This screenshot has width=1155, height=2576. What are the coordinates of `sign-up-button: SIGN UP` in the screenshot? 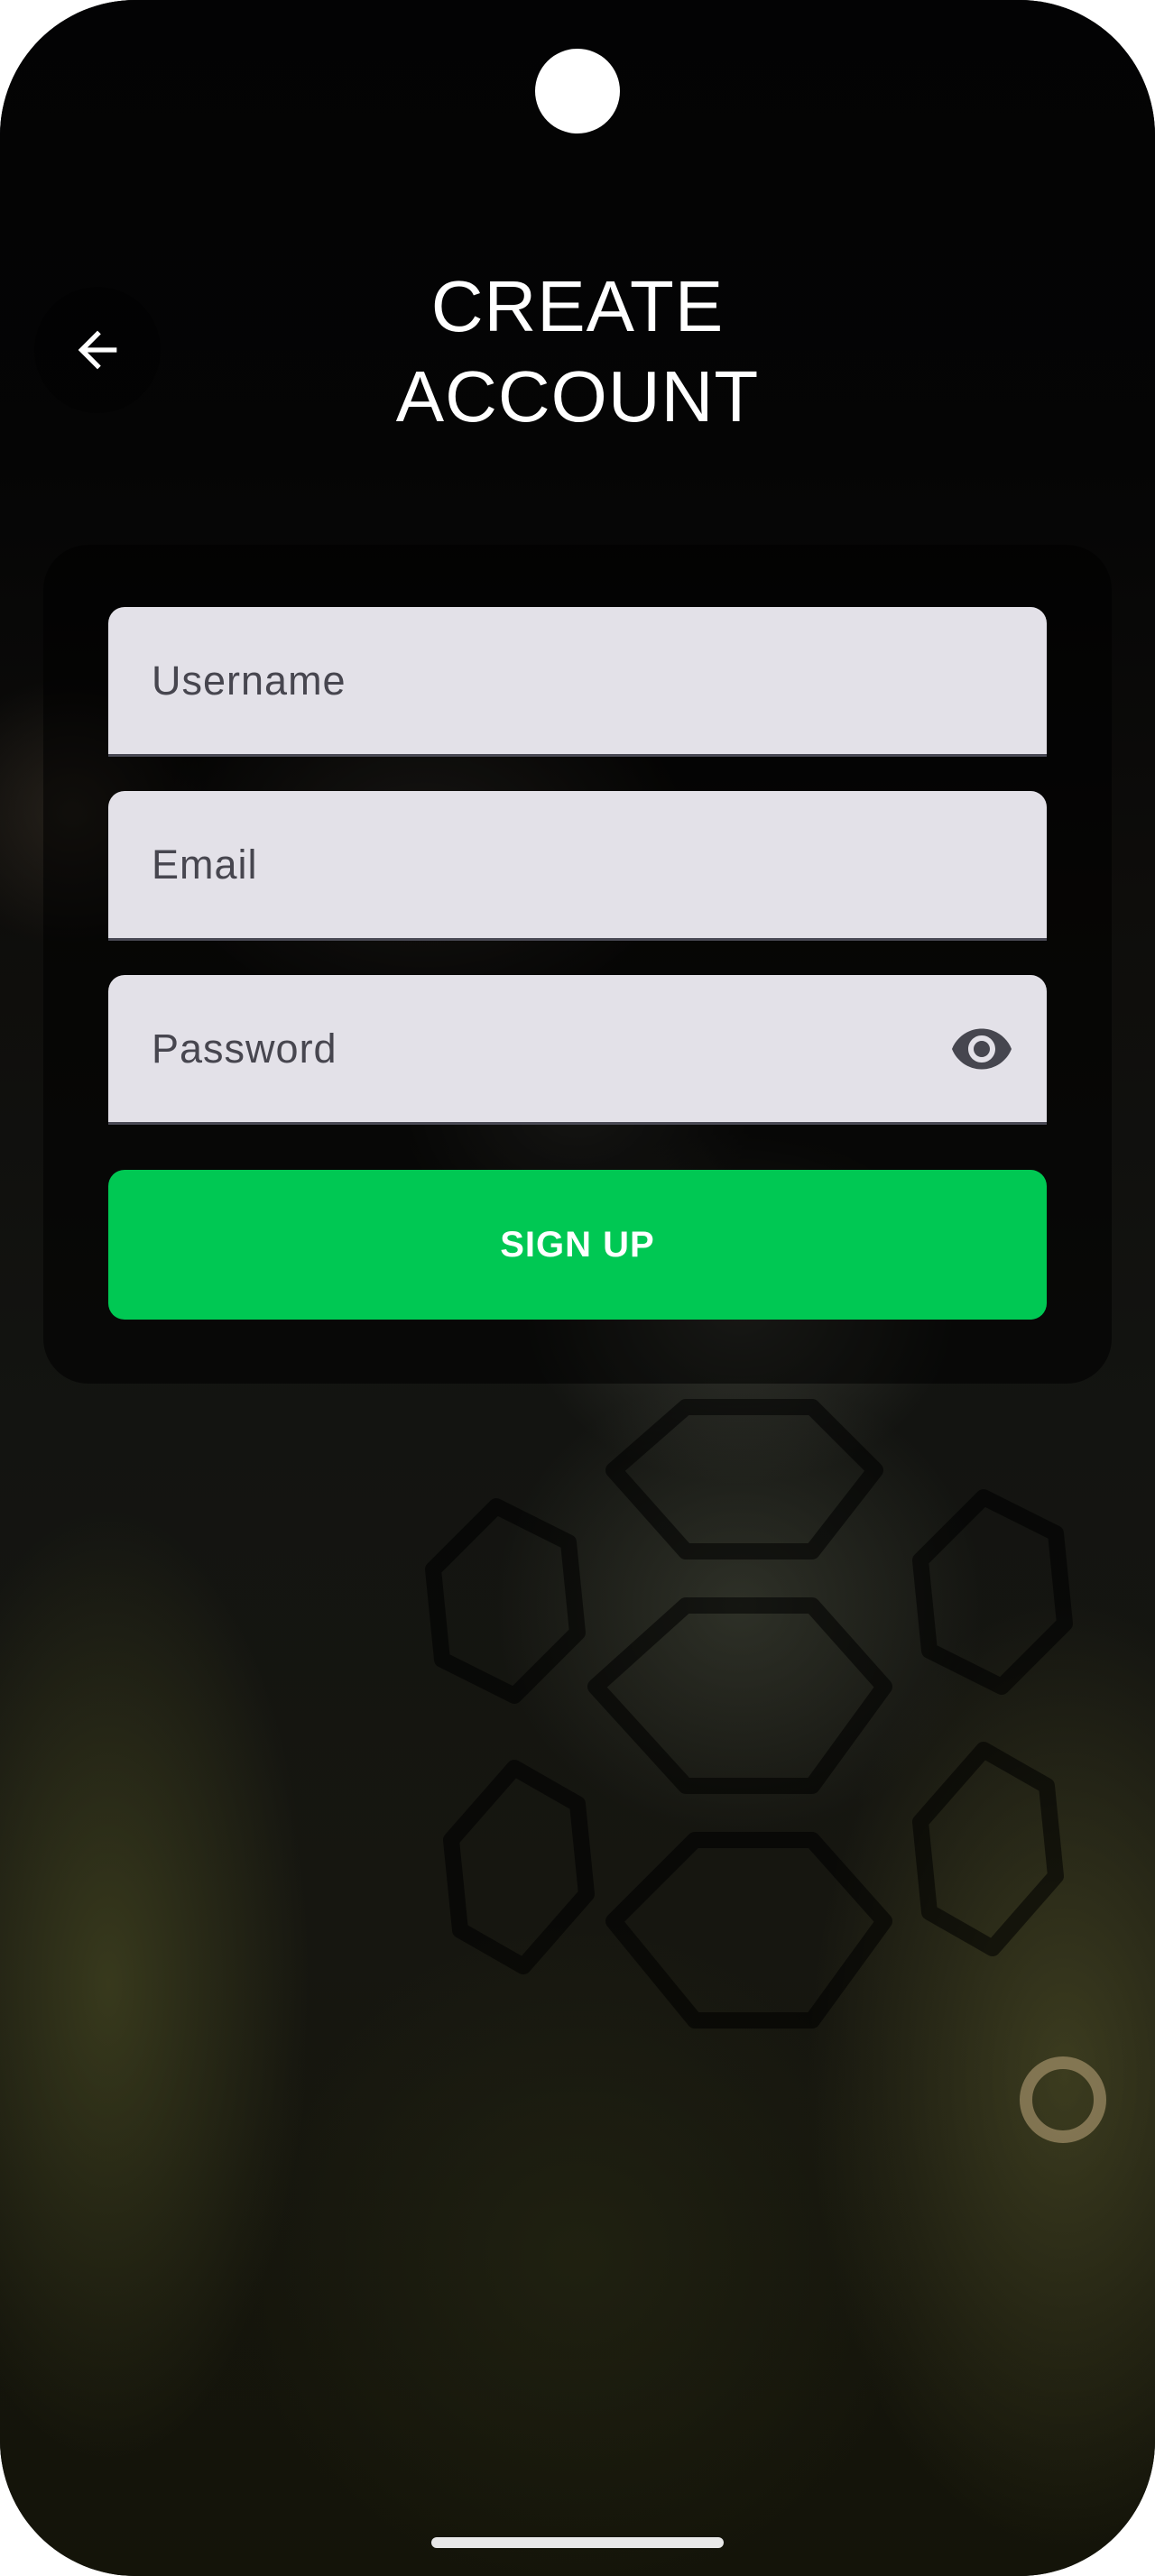 It's located at (577, 1245).